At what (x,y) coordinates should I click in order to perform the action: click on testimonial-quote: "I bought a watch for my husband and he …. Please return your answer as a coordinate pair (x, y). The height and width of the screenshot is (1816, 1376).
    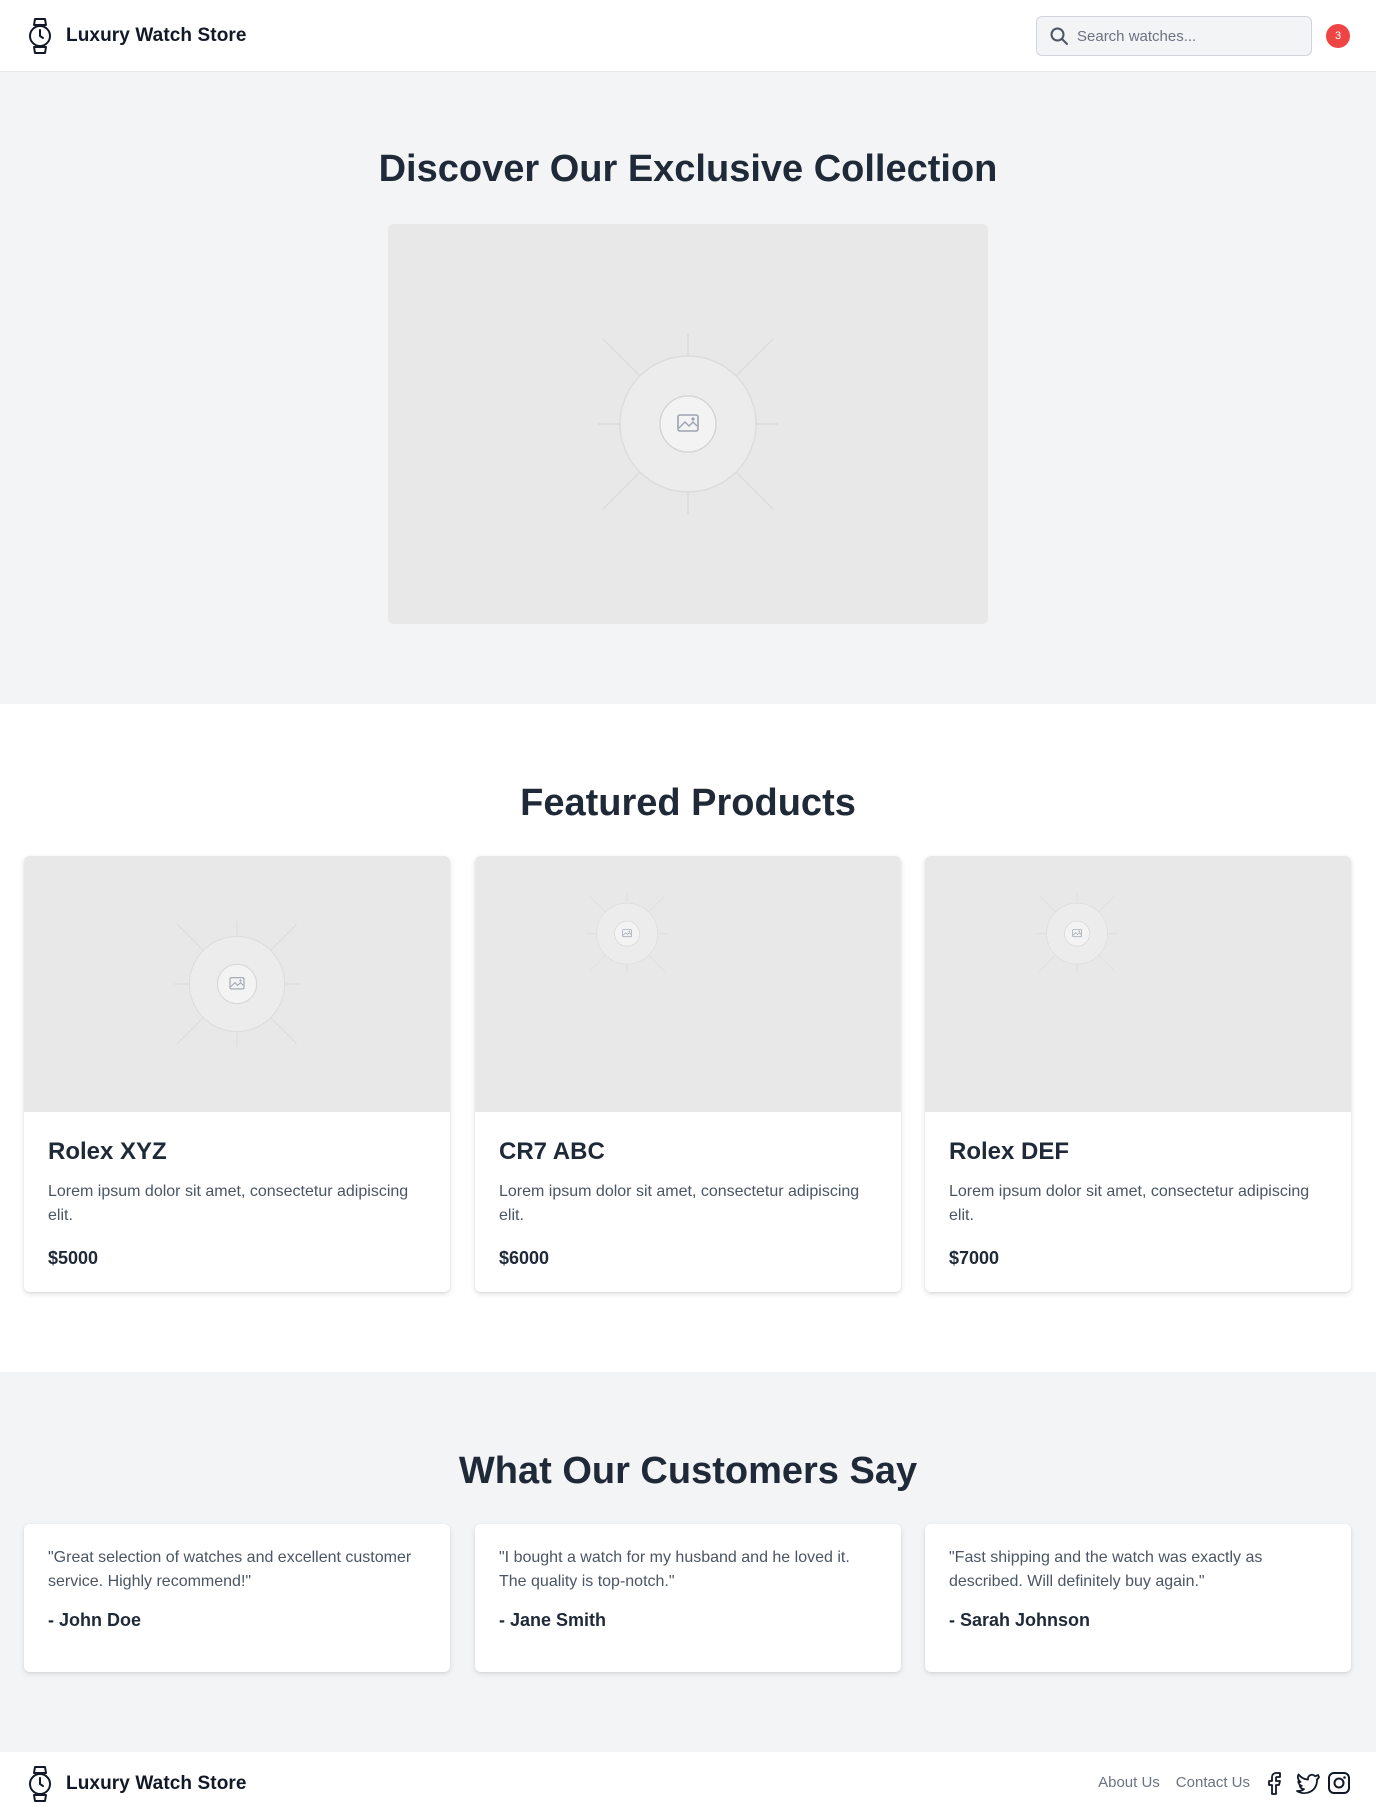
    Looking at the image, I should click on (674, 1569).